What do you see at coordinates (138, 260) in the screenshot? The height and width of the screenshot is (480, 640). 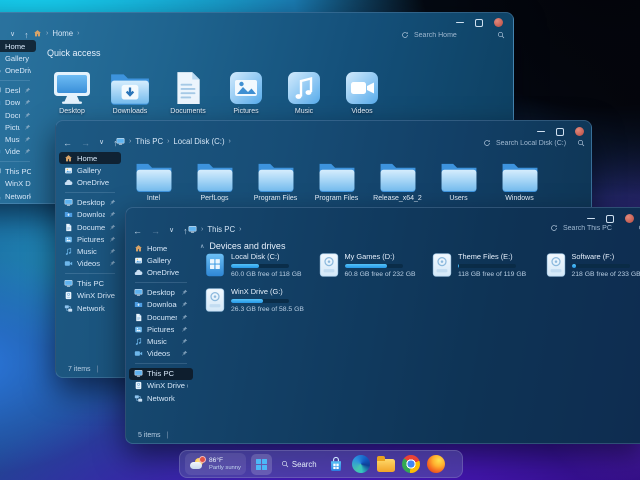 I see `gallery-icon` at bounding box center [138, 260].